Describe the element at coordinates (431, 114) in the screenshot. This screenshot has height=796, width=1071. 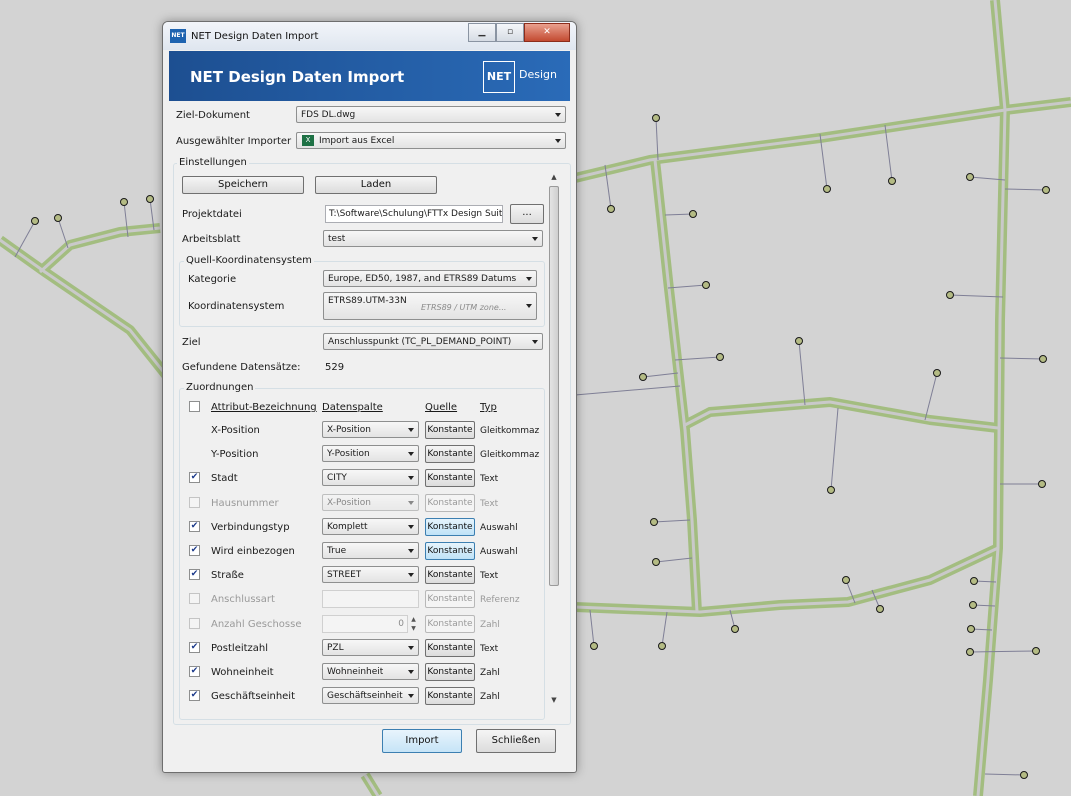
I see `ziel-dokument-select: FDS DL.dwg` at that location.